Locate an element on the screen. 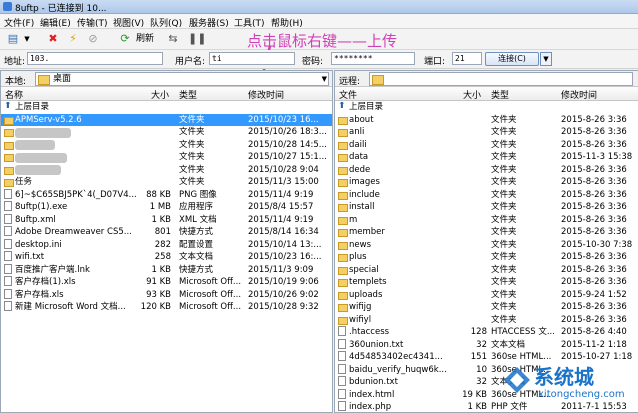 The image size is (638, 413). remote-file-row: plus 文件夹 2015-8-26 3:36 is located at coordinates (486, 257).